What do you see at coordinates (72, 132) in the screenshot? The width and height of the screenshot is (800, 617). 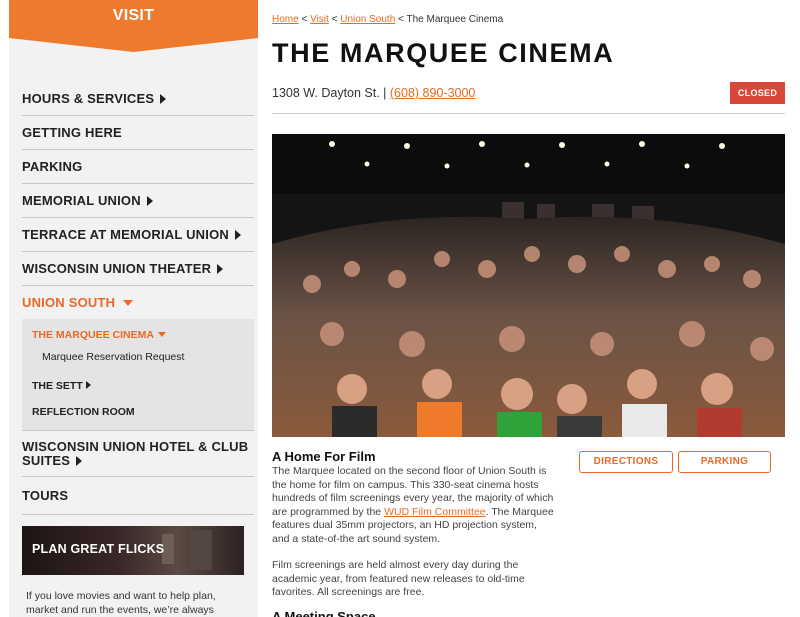 I see `nav-label: GETTING HERE` at bounding box center [72, 132].